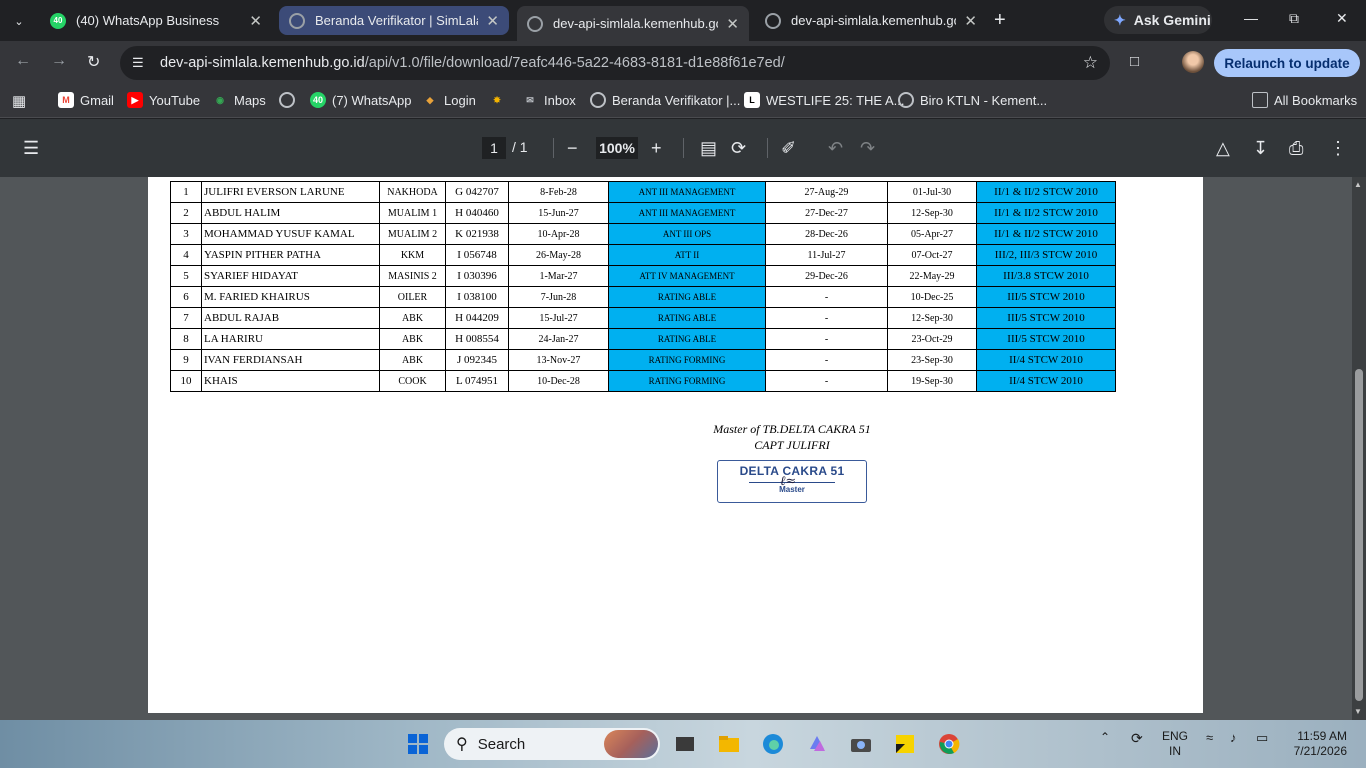 This screenshot has height=768, width=1366. What do you see at coordinates (23, 61) in the screenshot?
I see `back-arrow-icon: ←` at bounding box center [23, 61].